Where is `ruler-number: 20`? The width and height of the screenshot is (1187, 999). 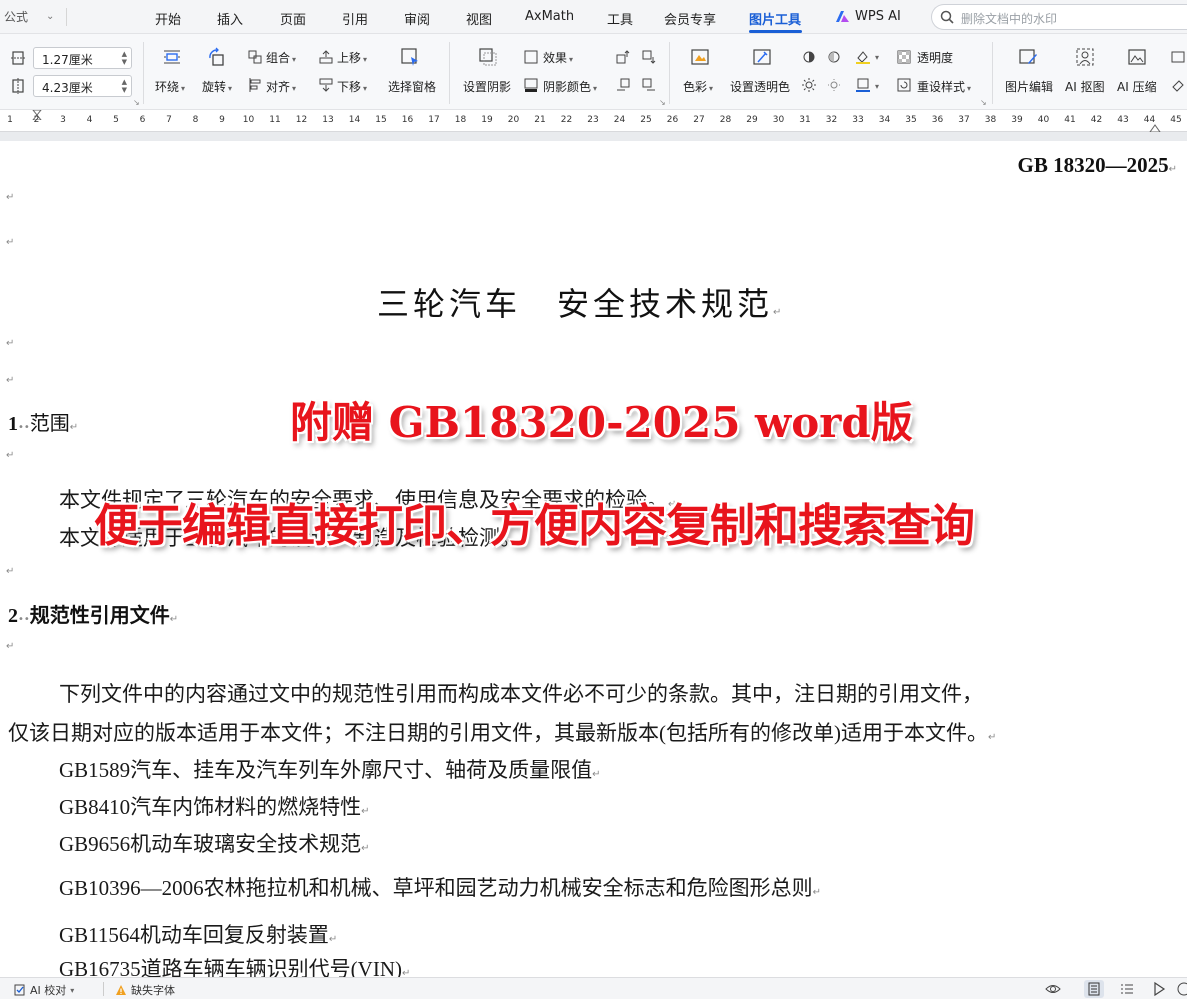
ruler-number: 20 is located at coordinates (513, 120).